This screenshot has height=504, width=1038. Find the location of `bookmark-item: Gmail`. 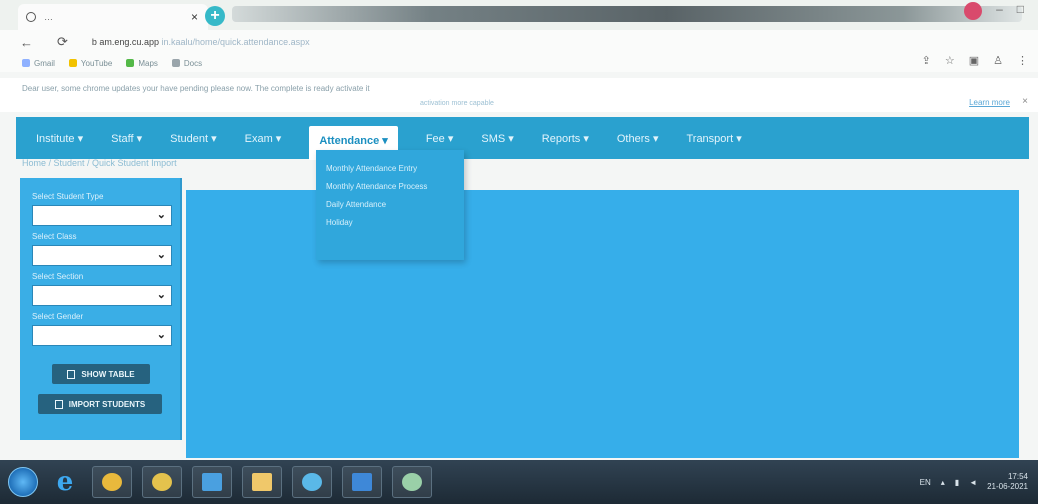

bookmark-item: Gmail is located at coordinates (38, 63).